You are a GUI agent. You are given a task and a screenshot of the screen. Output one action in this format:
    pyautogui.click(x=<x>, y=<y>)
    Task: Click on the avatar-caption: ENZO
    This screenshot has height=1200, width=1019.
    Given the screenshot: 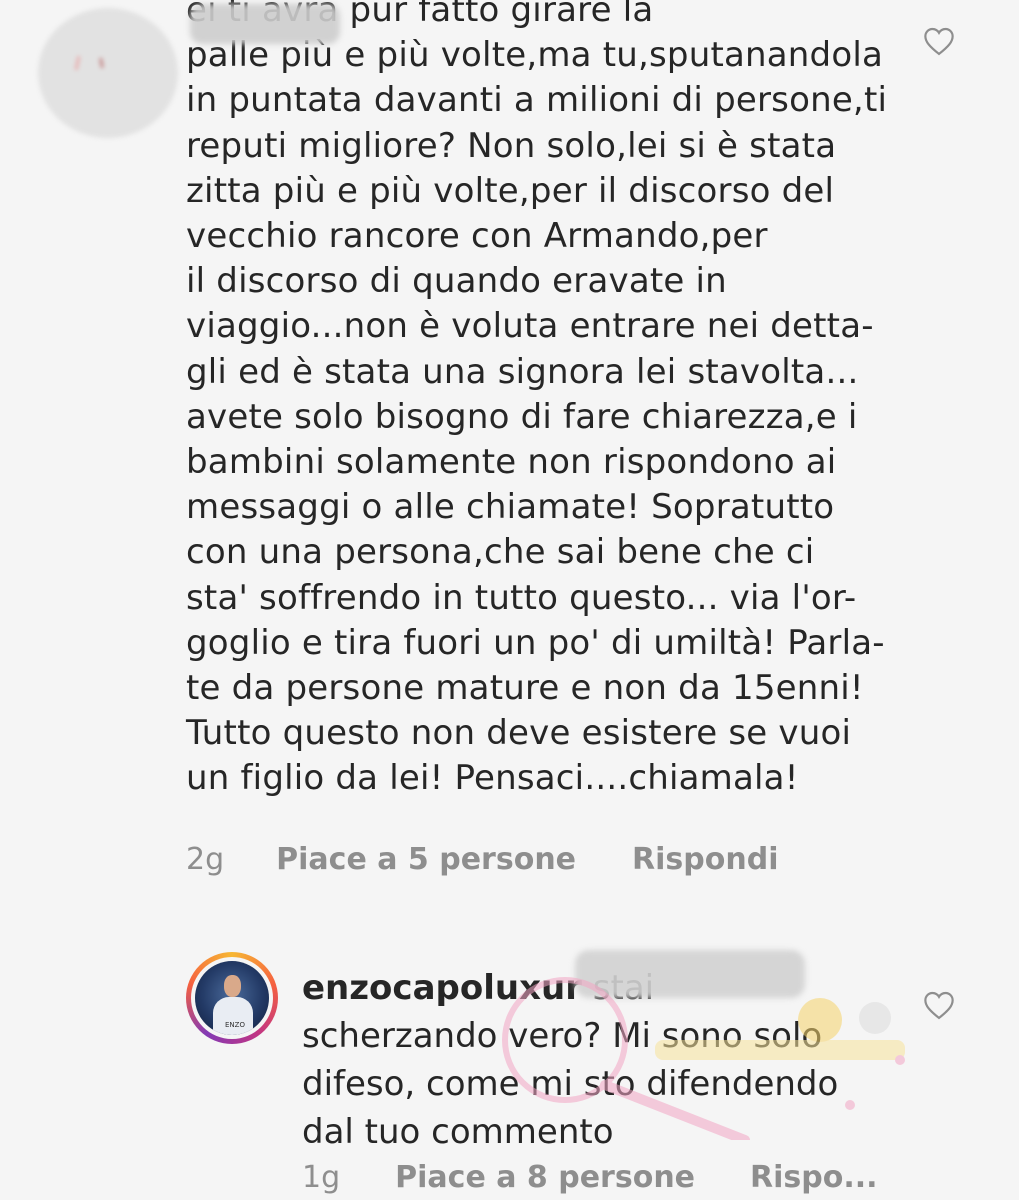 What is the action you would take?
    pyautogui.click(x=235, y=1025)
    